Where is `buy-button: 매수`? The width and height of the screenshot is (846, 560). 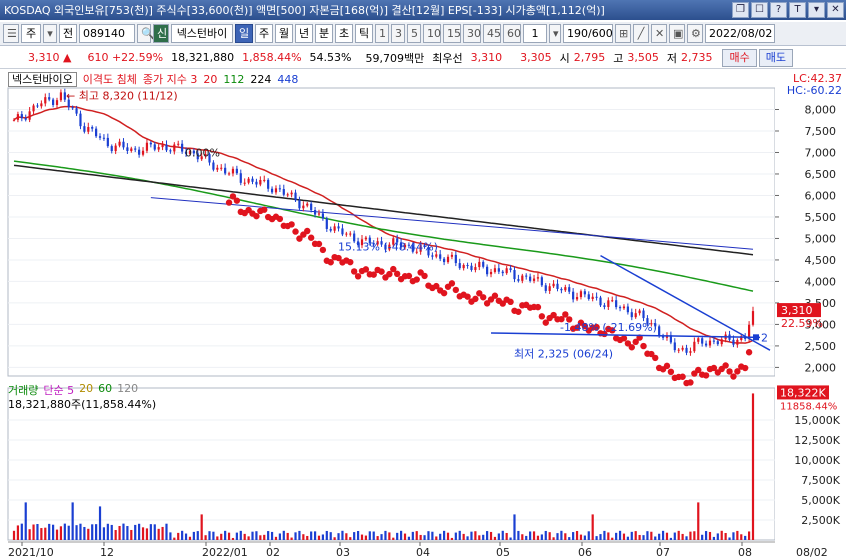 buy-button: 매수 is located at coordinates (739, 57).